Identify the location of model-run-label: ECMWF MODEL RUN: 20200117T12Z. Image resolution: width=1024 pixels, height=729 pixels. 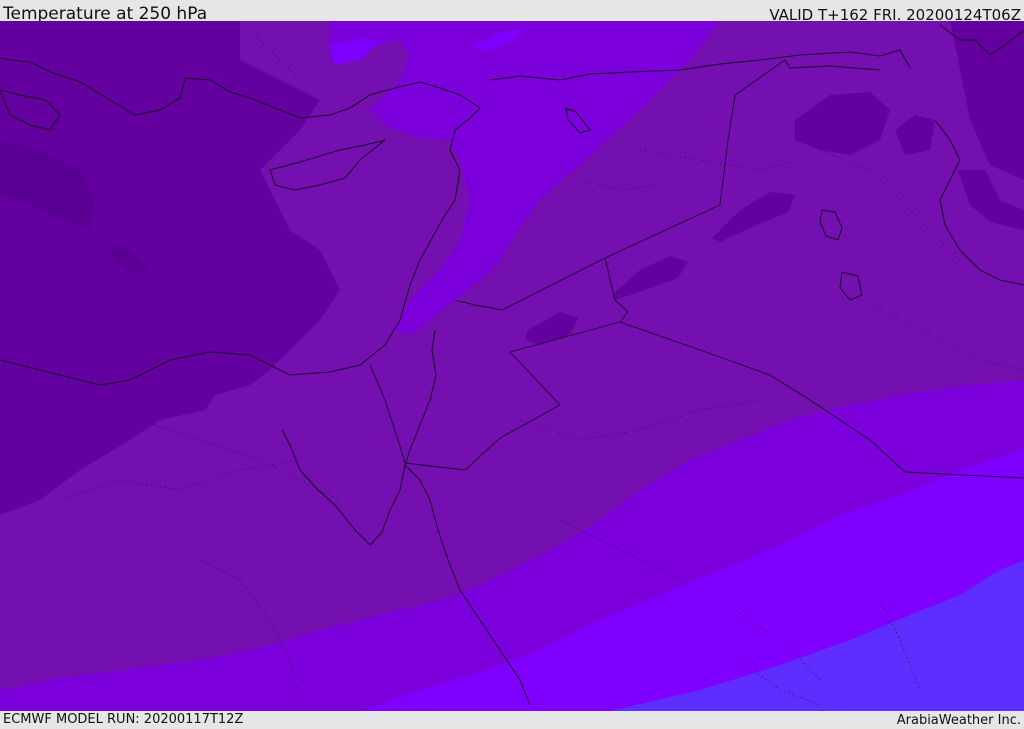
(123, 719).